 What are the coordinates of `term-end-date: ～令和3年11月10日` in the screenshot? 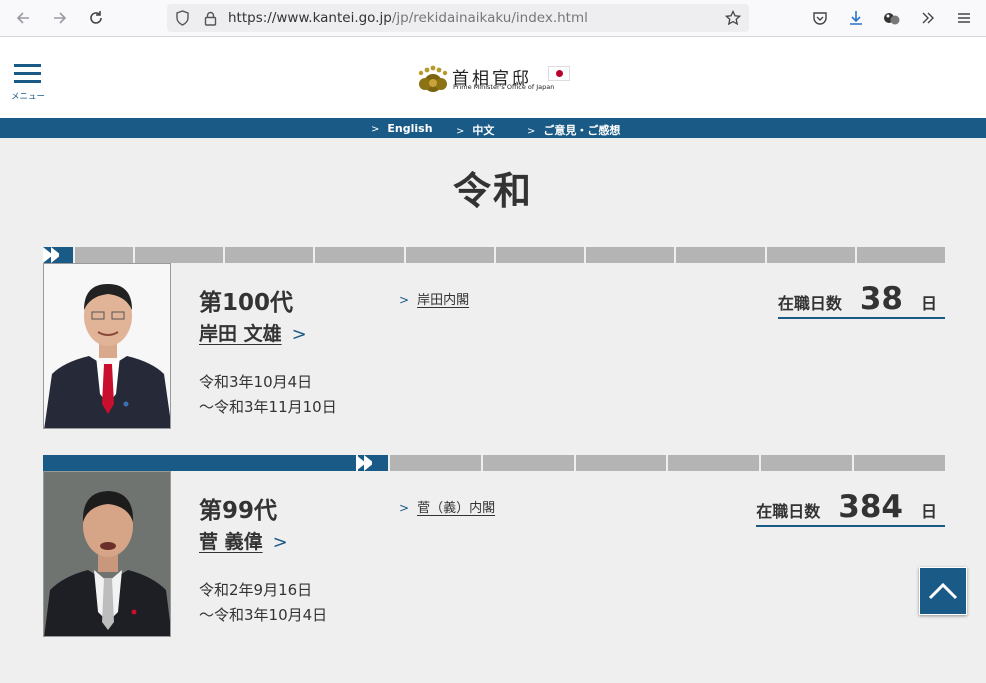 It's located at (268, 407).